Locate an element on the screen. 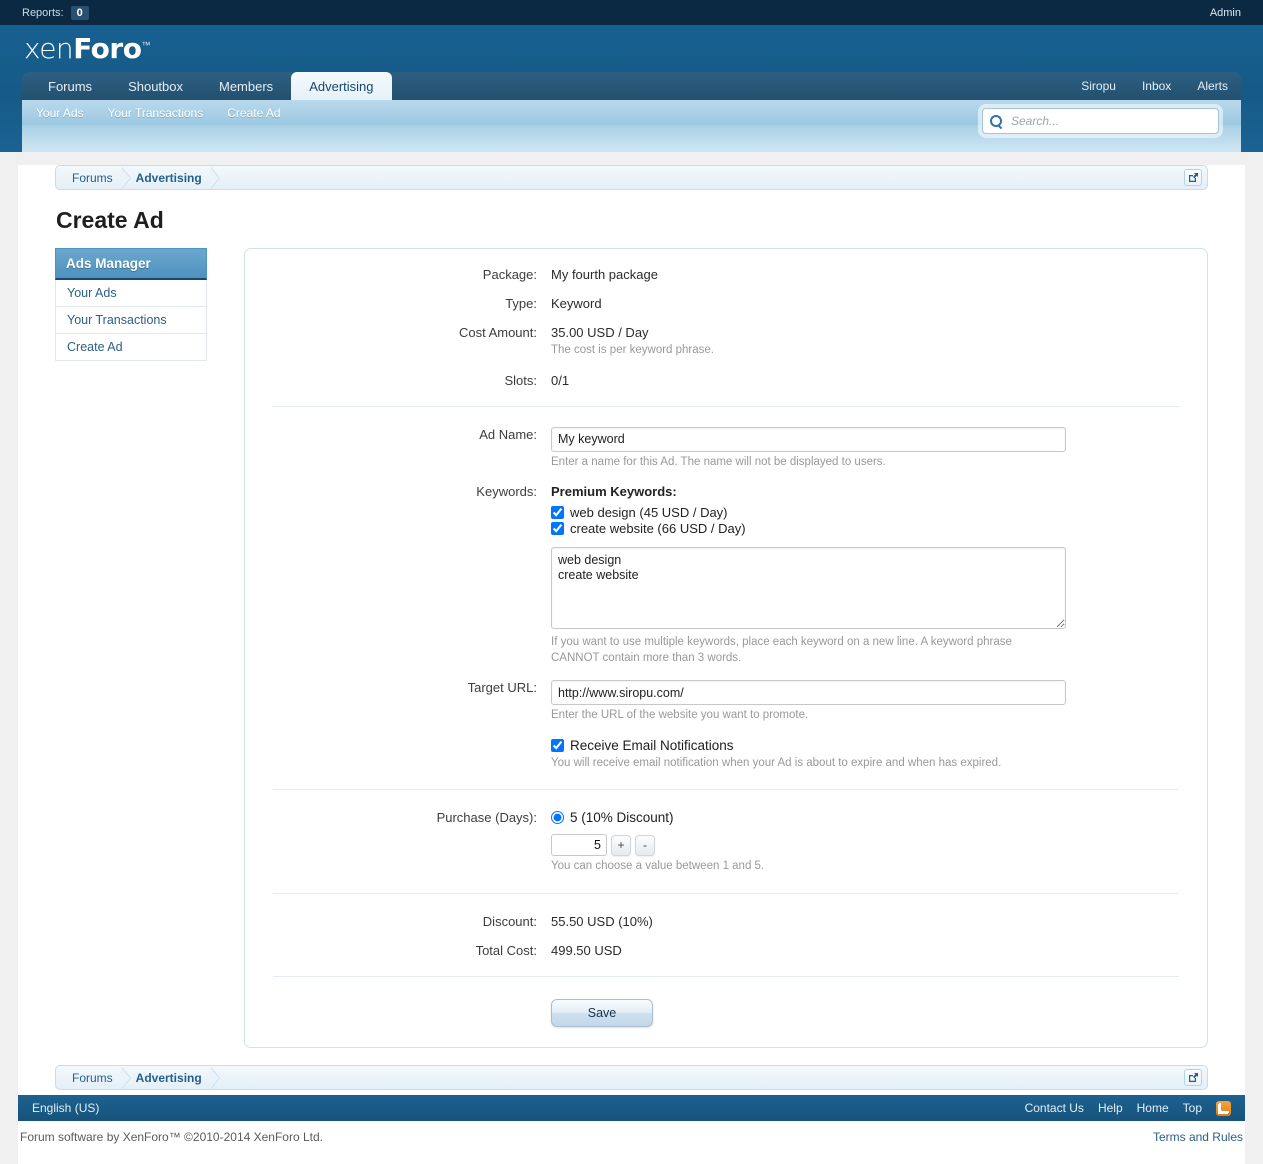 The image size is (1263, 1164). sidebar-item-create-ad: Create Ad is located at coordinates (131, 347).